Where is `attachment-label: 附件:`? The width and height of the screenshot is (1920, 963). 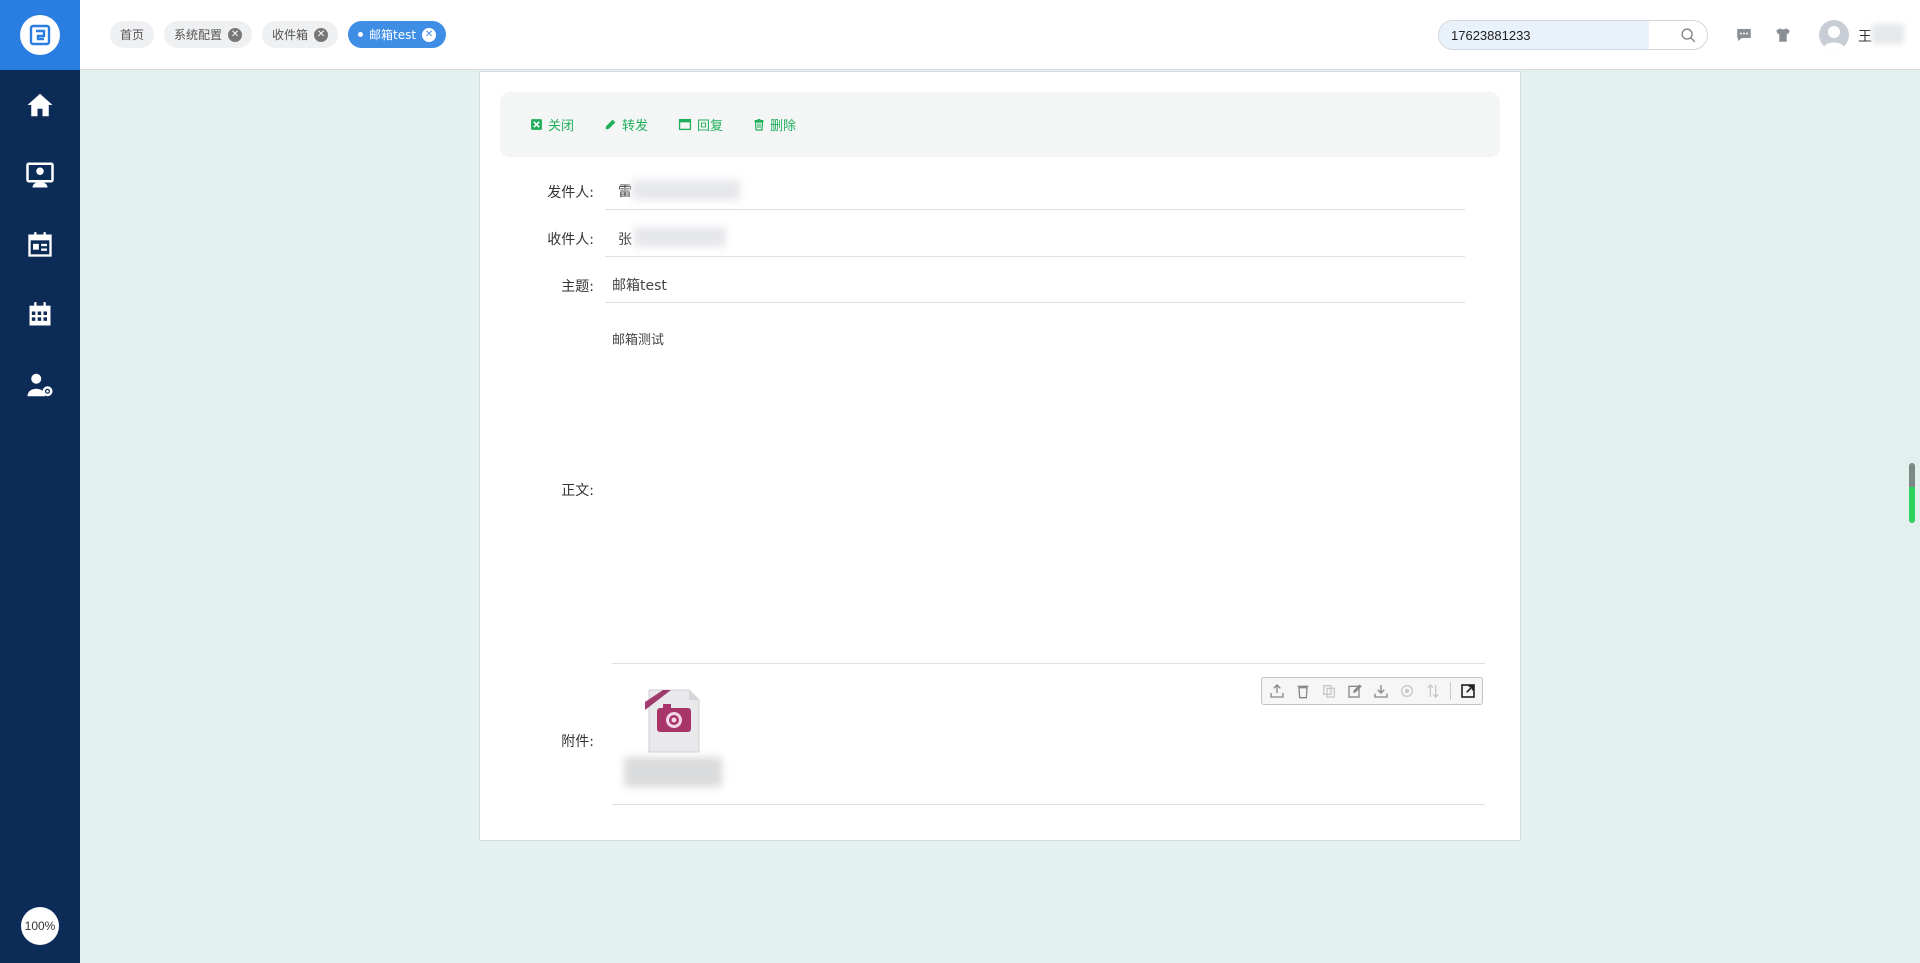
attachment-label: 附件: is located at coordinates (577, 742).